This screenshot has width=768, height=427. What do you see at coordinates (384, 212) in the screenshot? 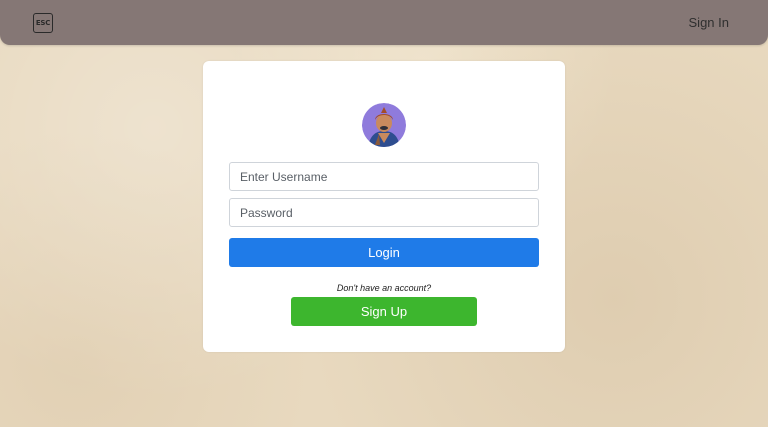
I see `password-input` at bounding box center [384, 212].